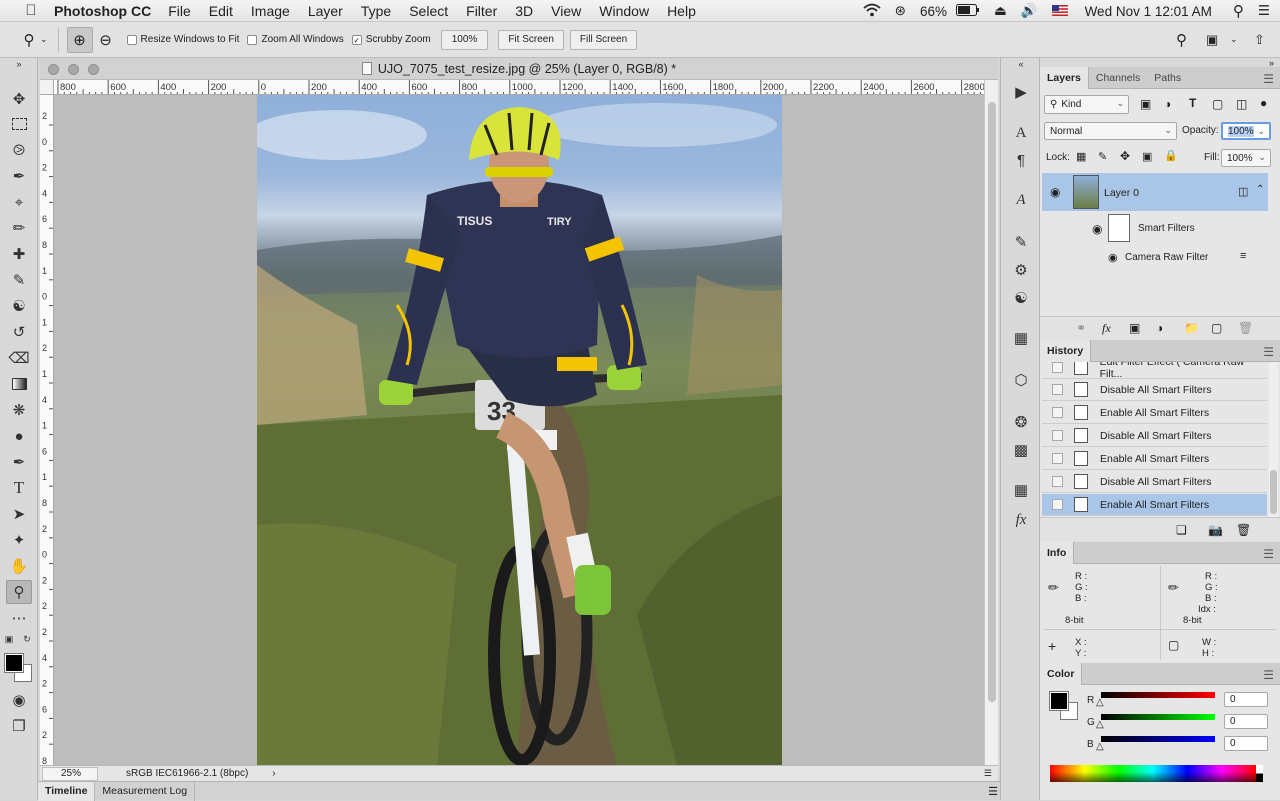  I want to click on battery-icon, so click(967, 11).